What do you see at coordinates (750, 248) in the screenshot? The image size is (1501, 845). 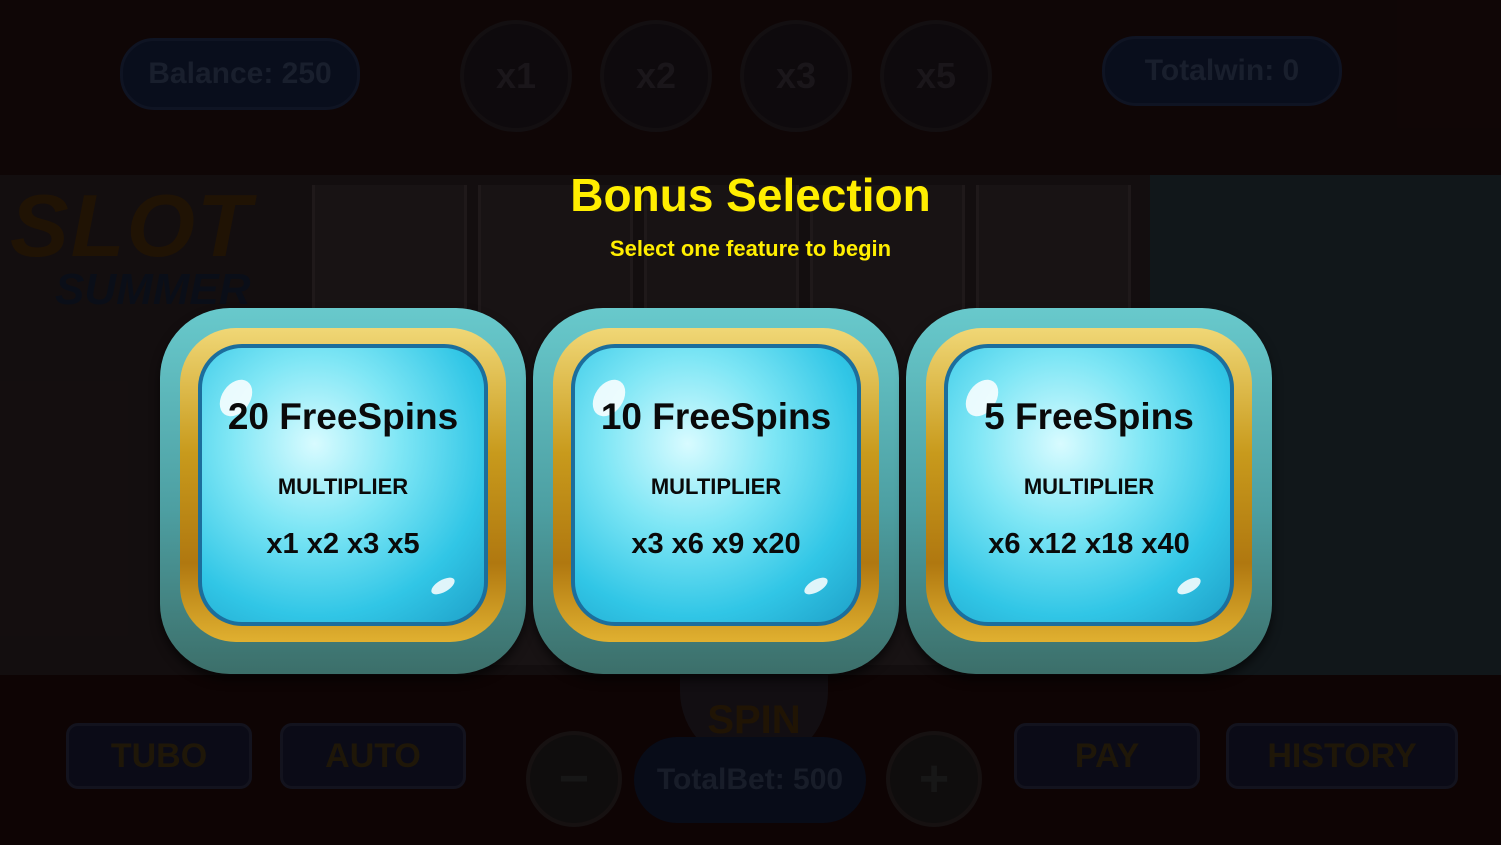 I see `bonus-selection-subtitle: Select one feature to begin` at bounding box center [750, 248].